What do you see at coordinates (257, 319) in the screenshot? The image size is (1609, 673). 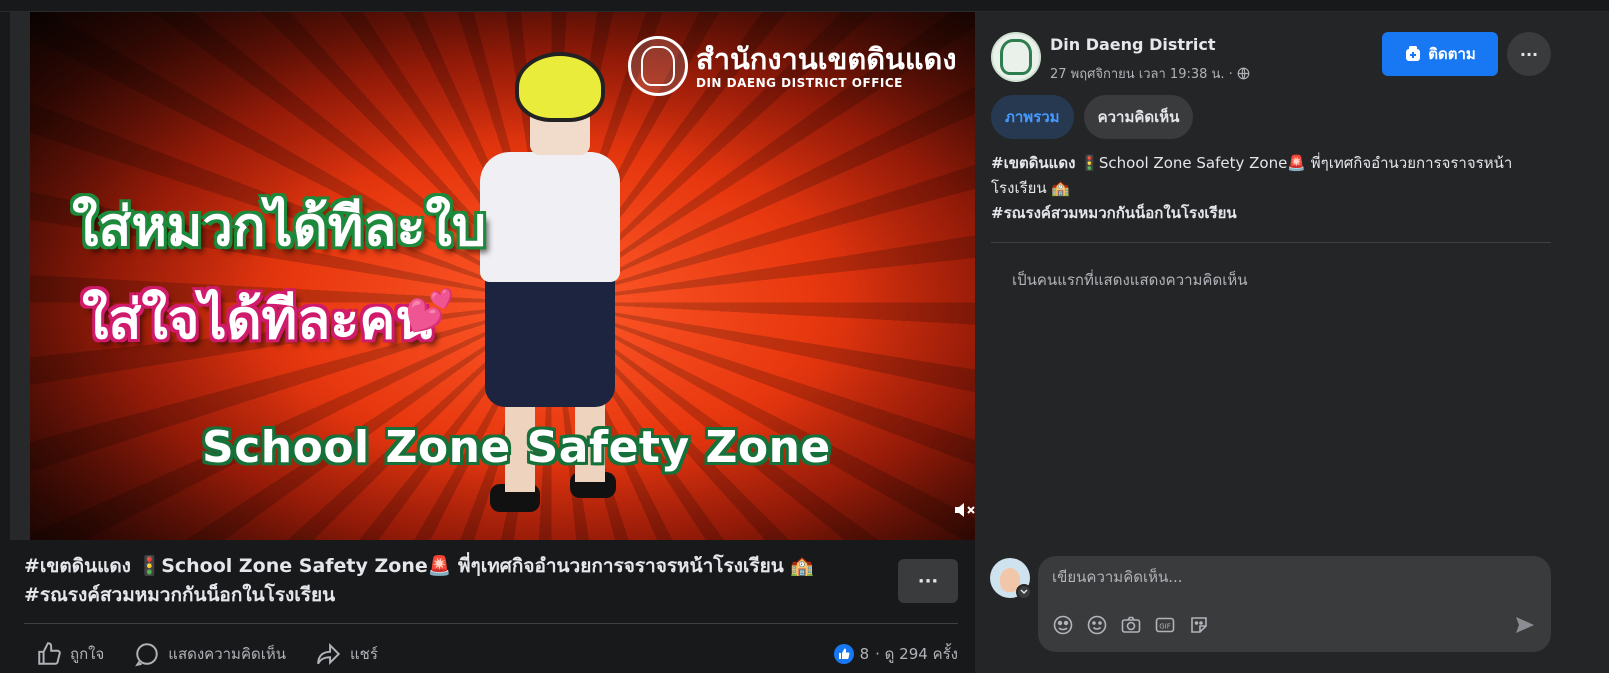 I see `video-caption-line2: ใส่ใจได้ทีละคน` at bounding box center [257, 319].